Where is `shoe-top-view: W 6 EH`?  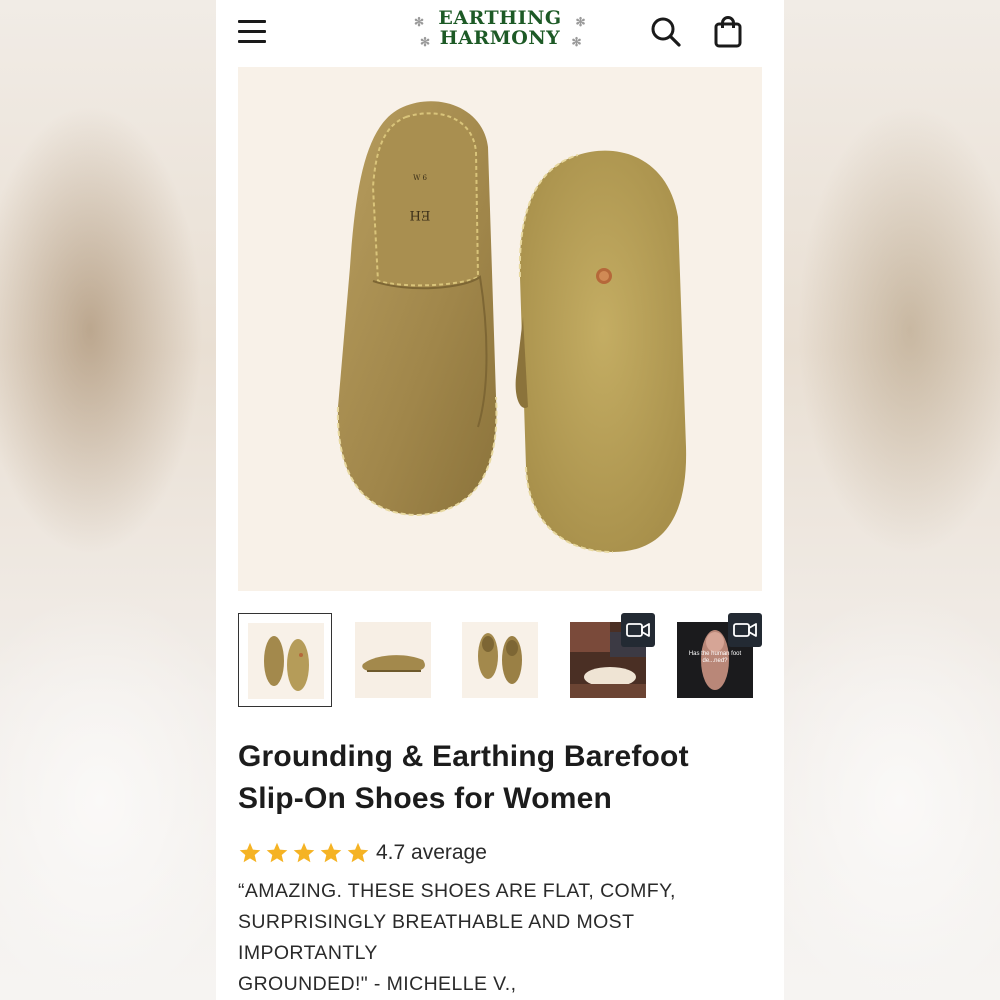 shoe-top-view: W 6 EH is located at coordinates (417, 309).